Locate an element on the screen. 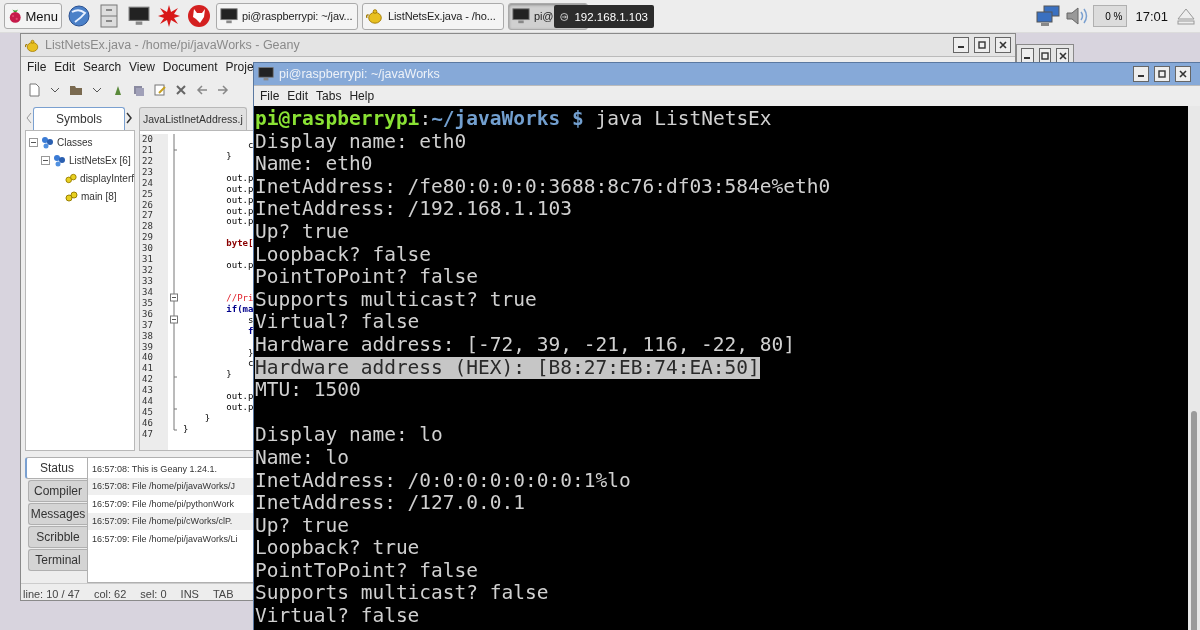 This screenshot has height=630, width=1200. menu-item: Proje is located at coordinates (239, 67).